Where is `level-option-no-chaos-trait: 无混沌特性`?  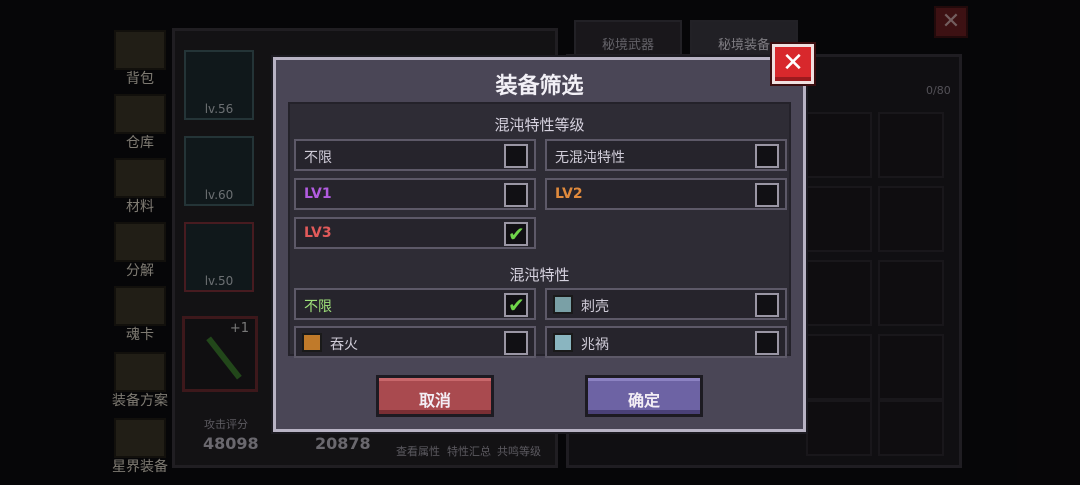 level-option-no-chaos-trait: 无混沌特性 is located at coordinates (666, 155).